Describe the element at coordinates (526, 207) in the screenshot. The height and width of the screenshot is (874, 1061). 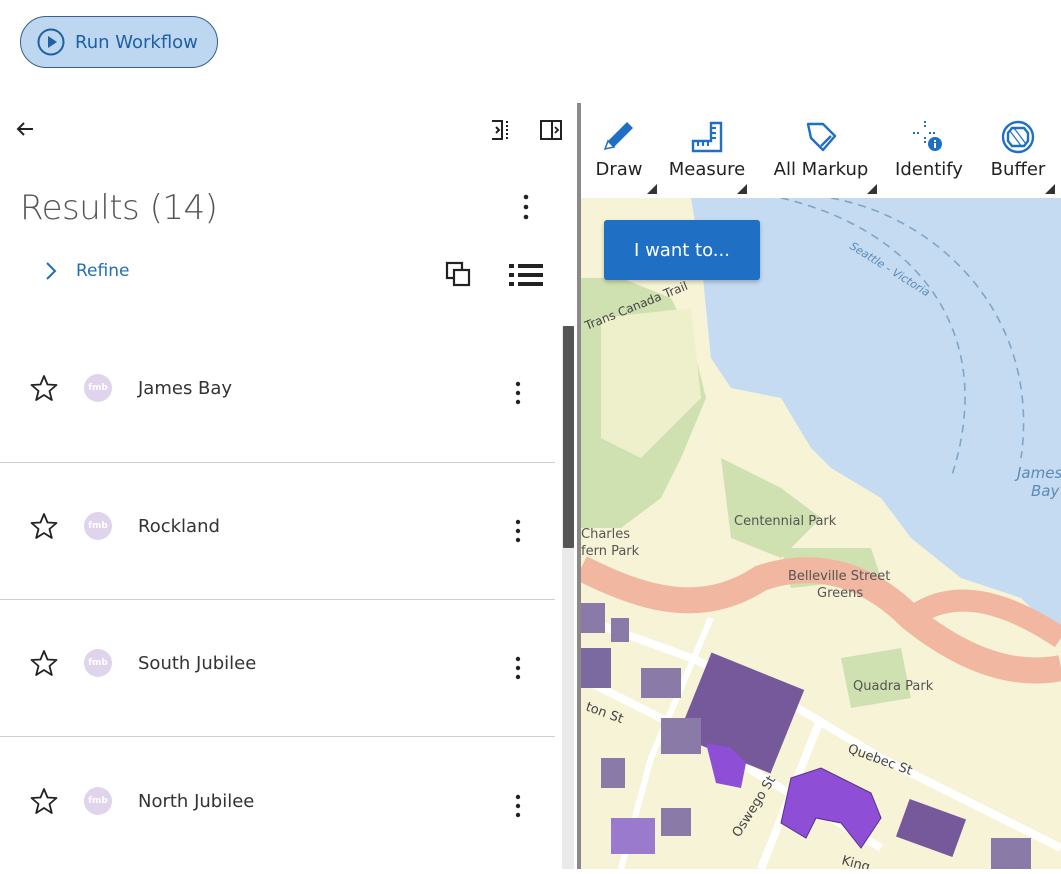
I see `results-more-options-icon` at that location.